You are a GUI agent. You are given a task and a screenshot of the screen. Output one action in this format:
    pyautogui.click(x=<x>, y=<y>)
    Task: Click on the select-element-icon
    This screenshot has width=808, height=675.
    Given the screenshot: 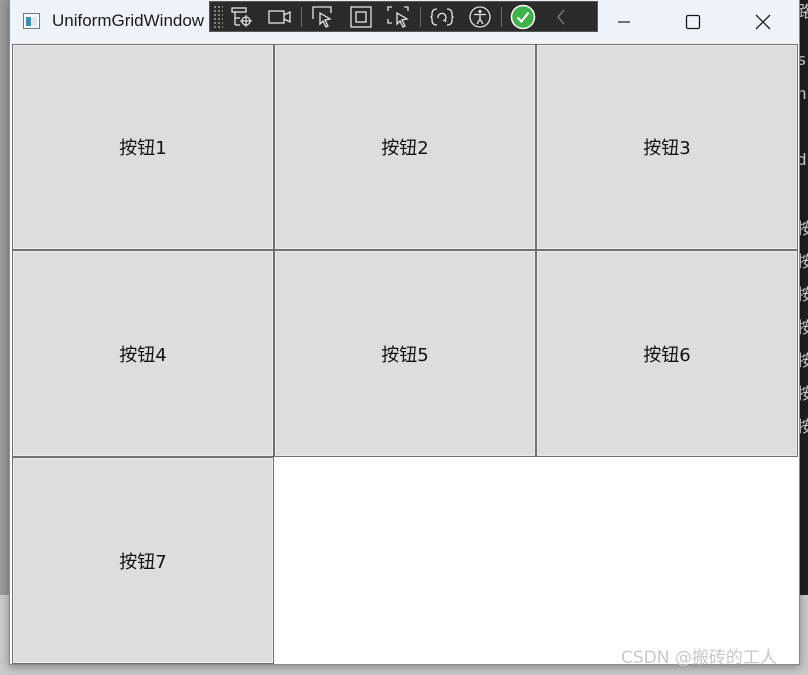 What is the action you would take?
    pyautogui.click(x=322, y=16)
    